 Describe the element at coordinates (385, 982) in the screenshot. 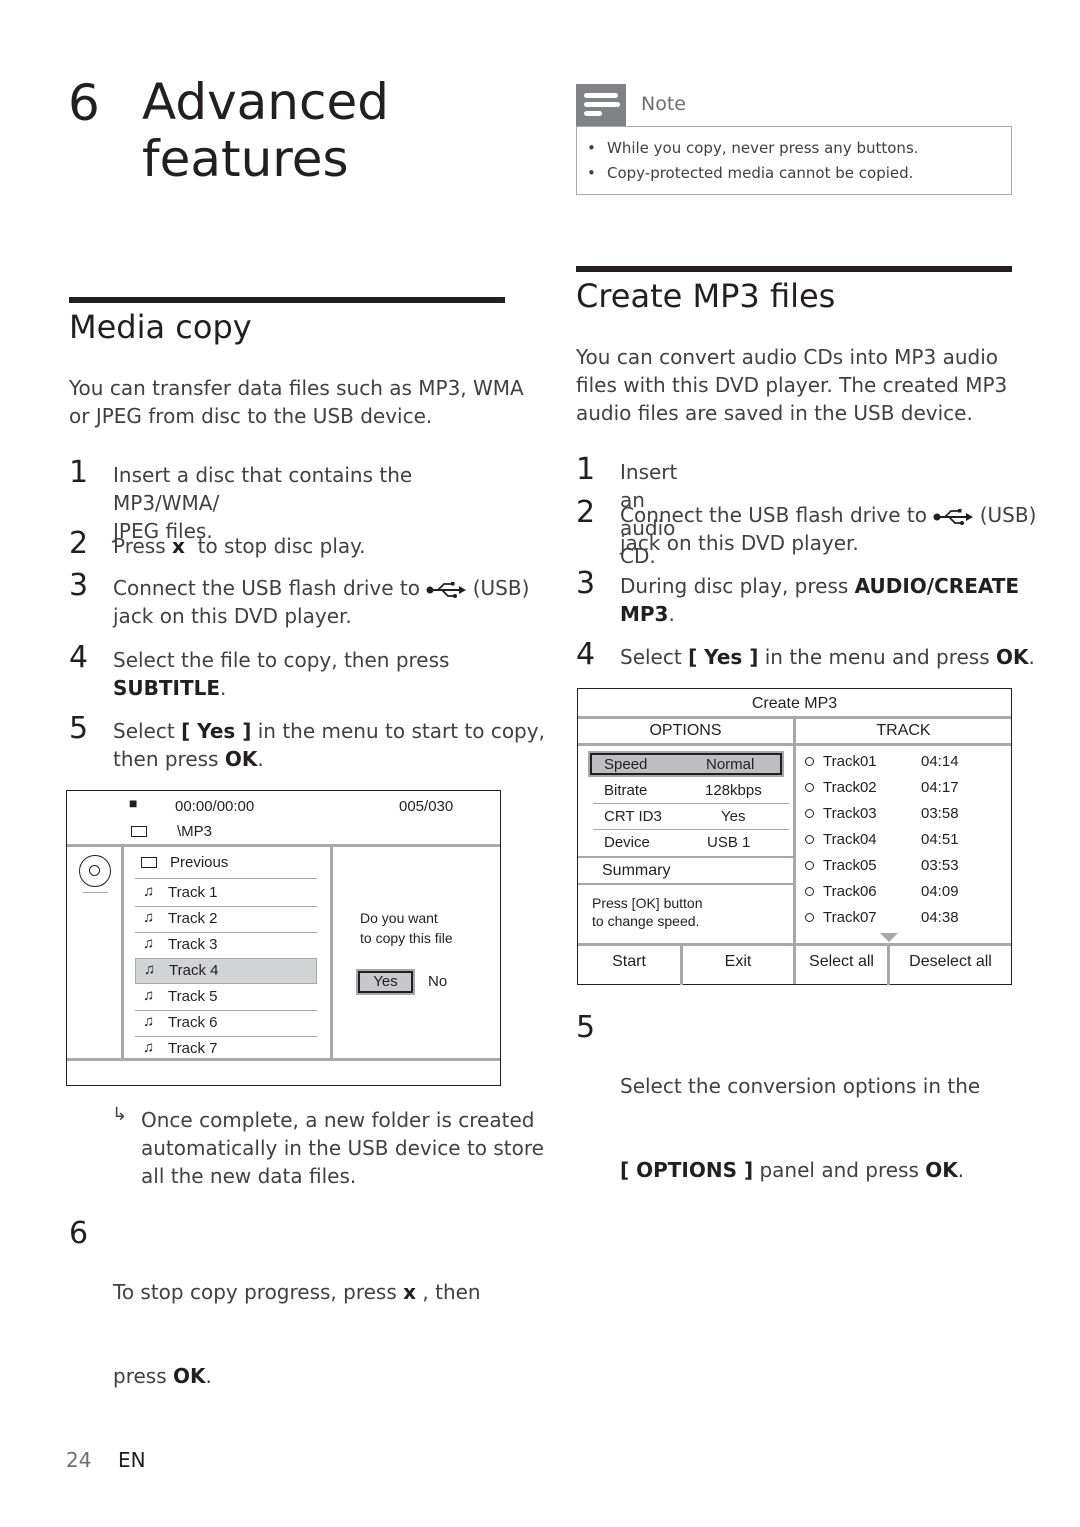

I see `yes-button: Yes` at that location.